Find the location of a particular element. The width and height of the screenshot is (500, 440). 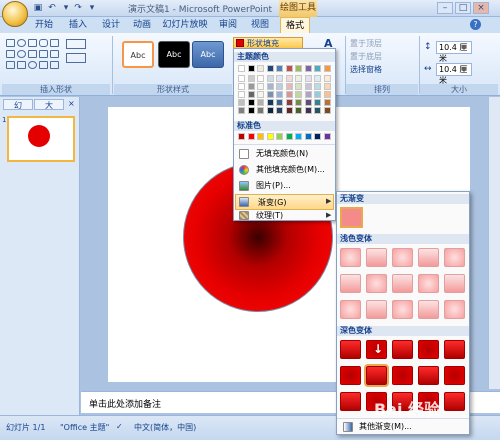

textbox-icon is located at coordinates (76, 58).